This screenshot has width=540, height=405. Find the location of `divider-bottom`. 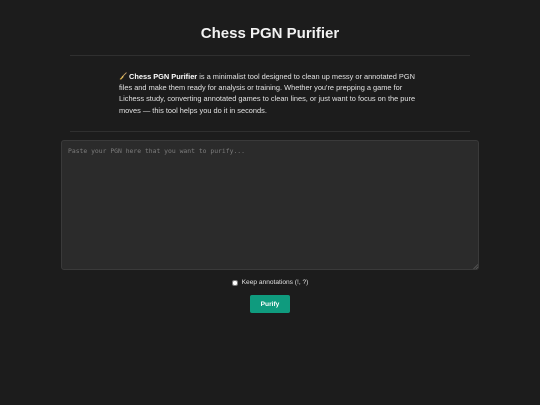

divider-bottom is located at coordinates (270, 131).